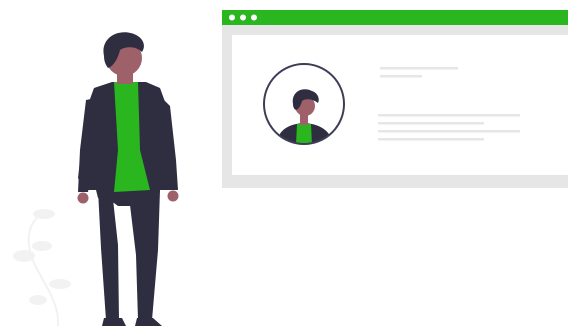  Describe the element at coordinates (395, 17) in the screenshot. I see `browser-titlebar` at that location.